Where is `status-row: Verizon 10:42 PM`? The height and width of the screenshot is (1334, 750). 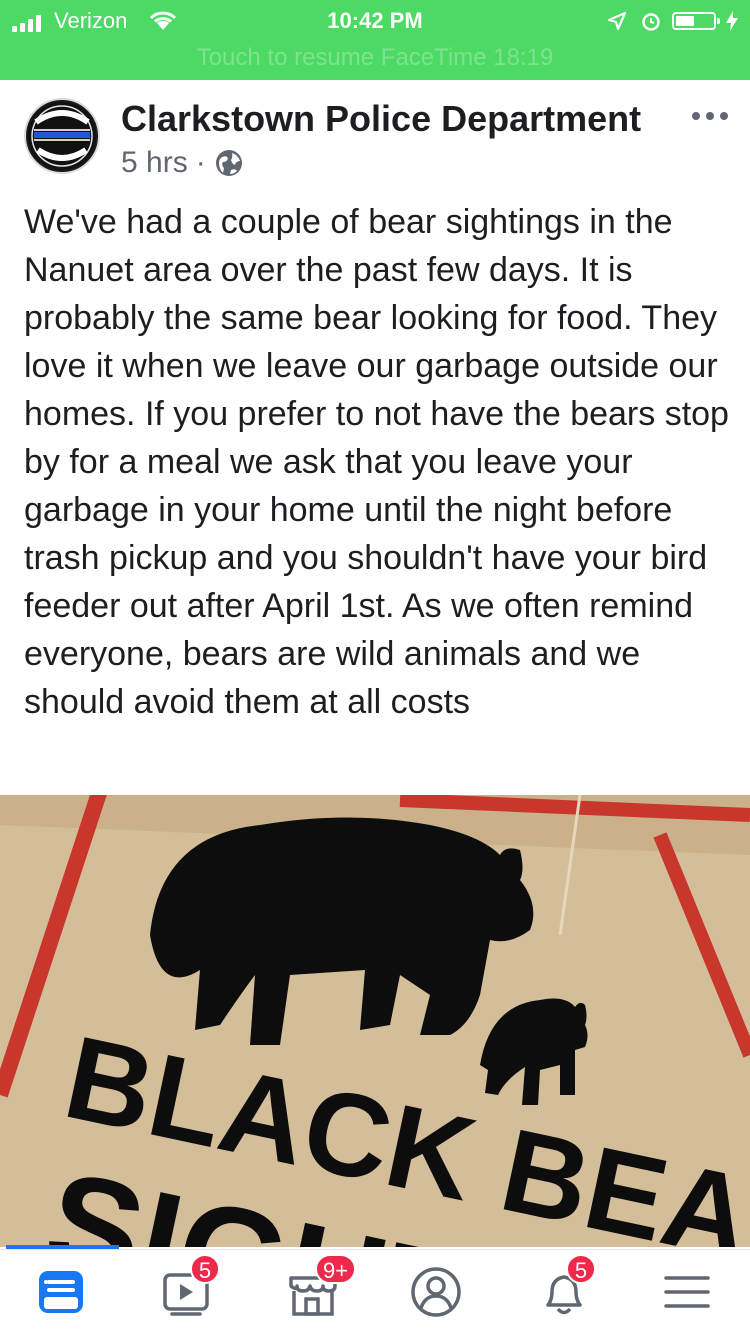
status-row: Verizon 10:42 PM is located at coordinates (375, 21).